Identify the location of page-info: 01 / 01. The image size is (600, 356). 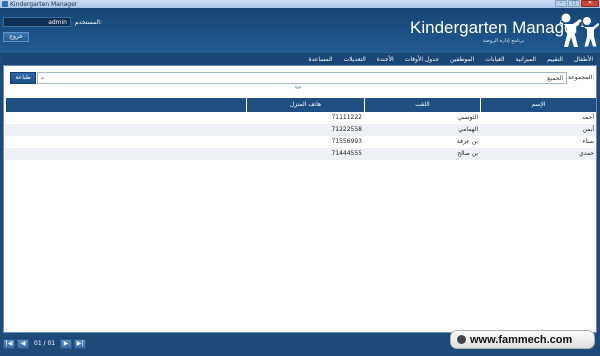
(45, 343).